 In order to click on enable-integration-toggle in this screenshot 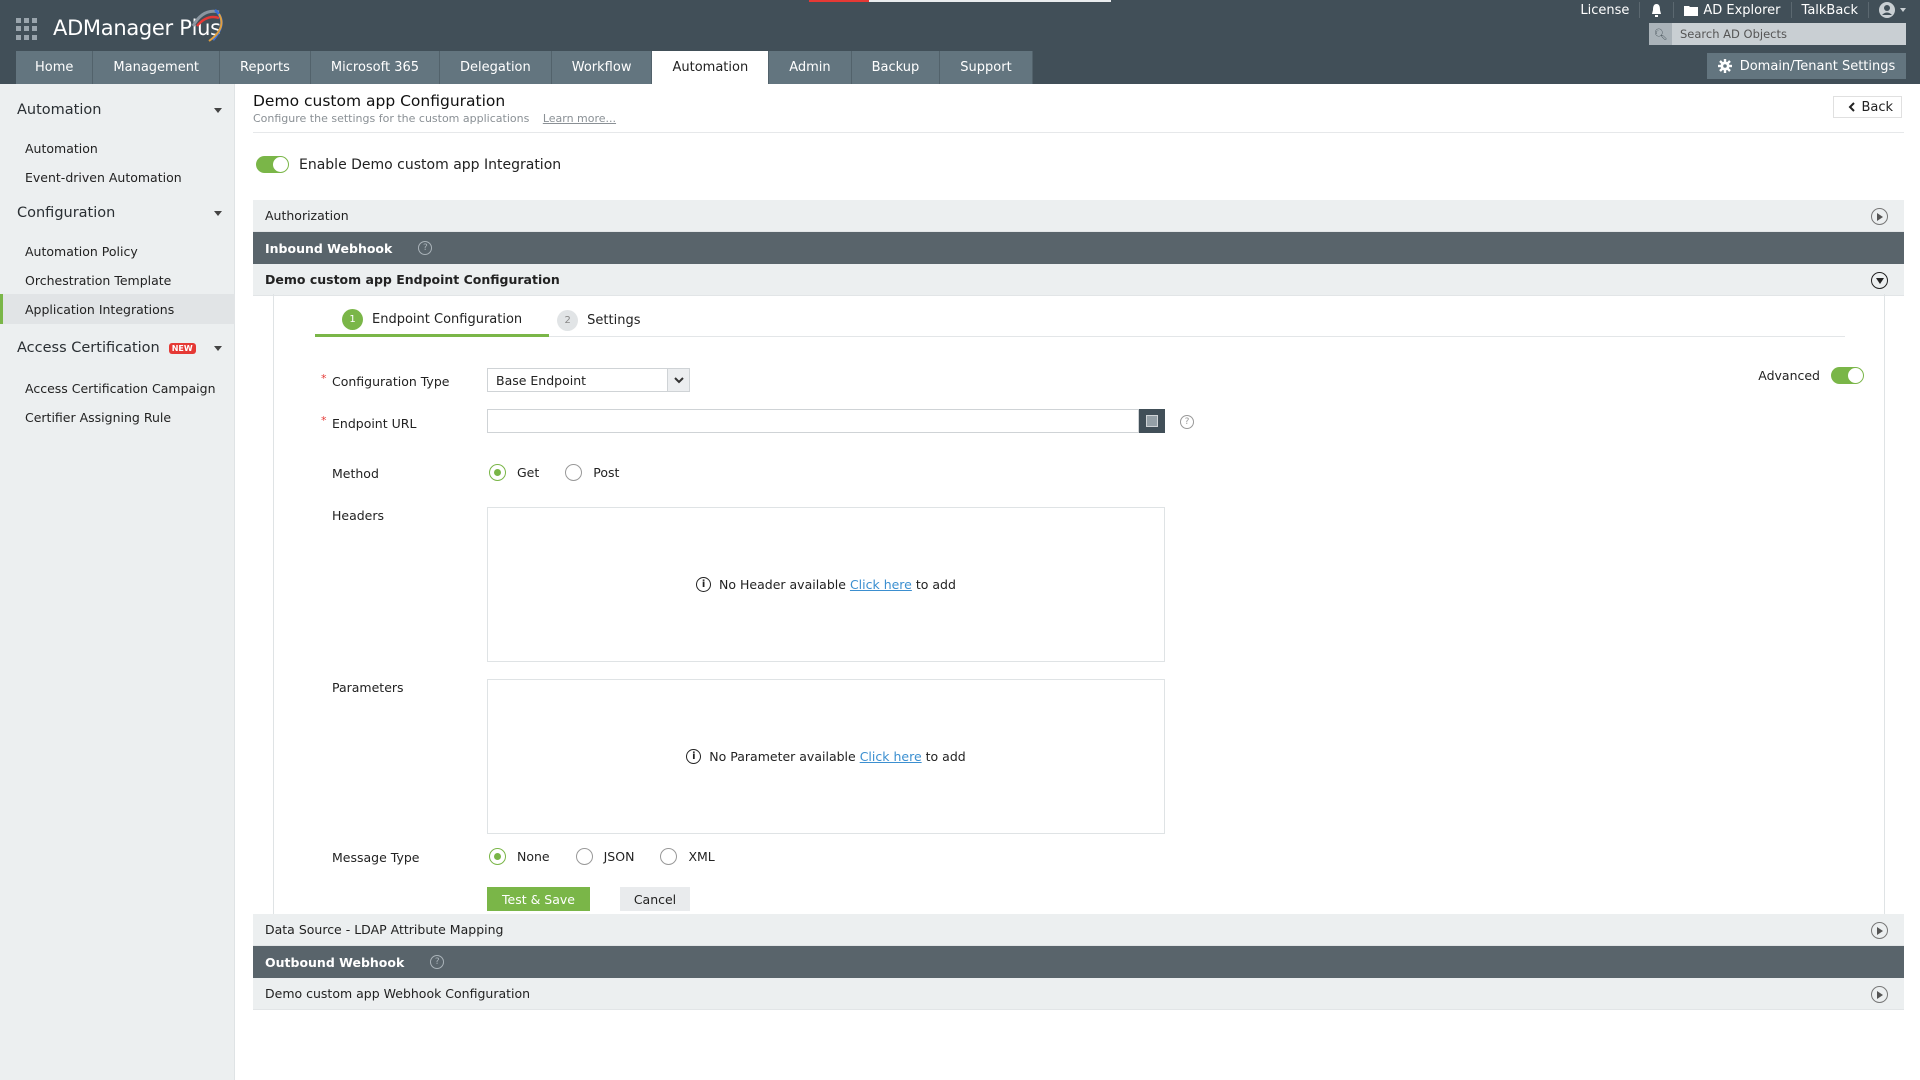, I will do `click(272, 164)`.